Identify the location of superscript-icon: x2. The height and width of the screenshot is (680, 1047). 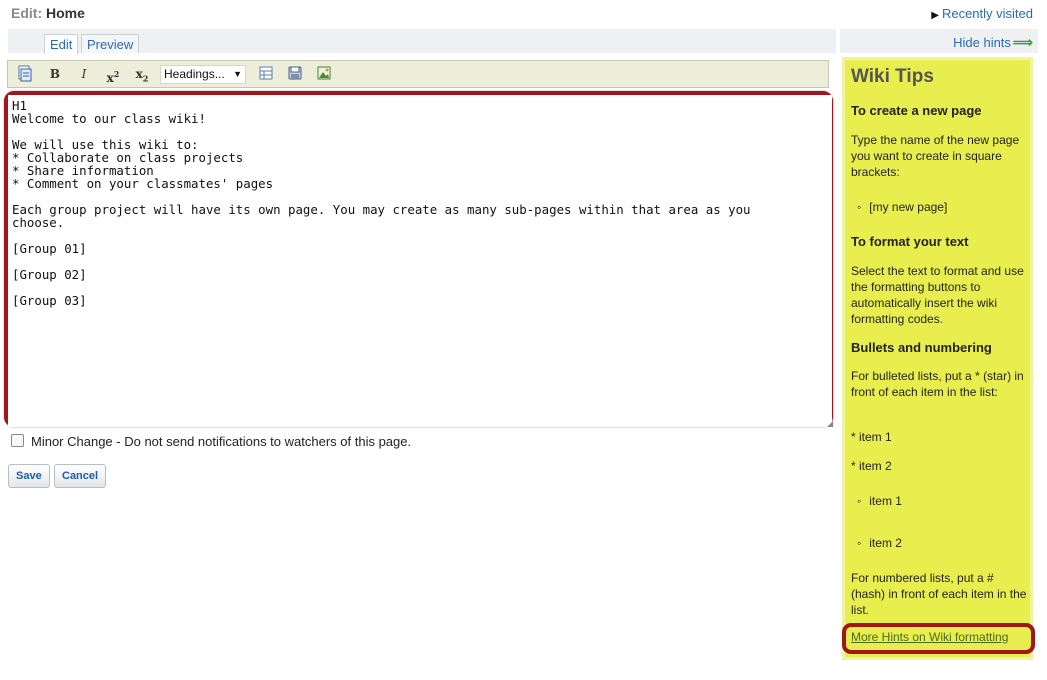
(113, 75).